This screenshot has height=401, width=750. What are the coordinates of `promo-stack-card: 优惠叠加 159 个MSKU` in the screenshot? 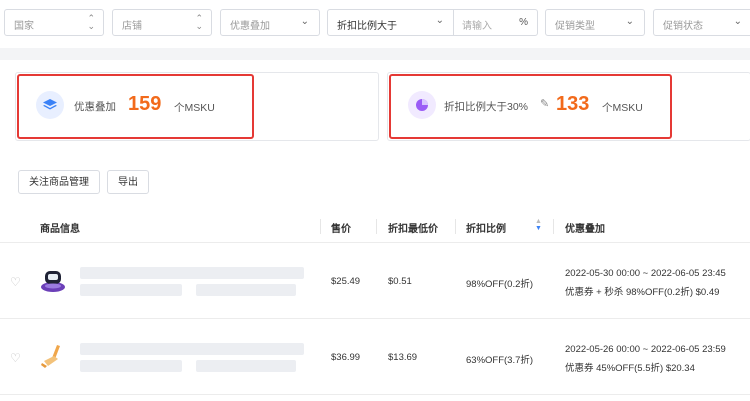 It's located at (197, 106).